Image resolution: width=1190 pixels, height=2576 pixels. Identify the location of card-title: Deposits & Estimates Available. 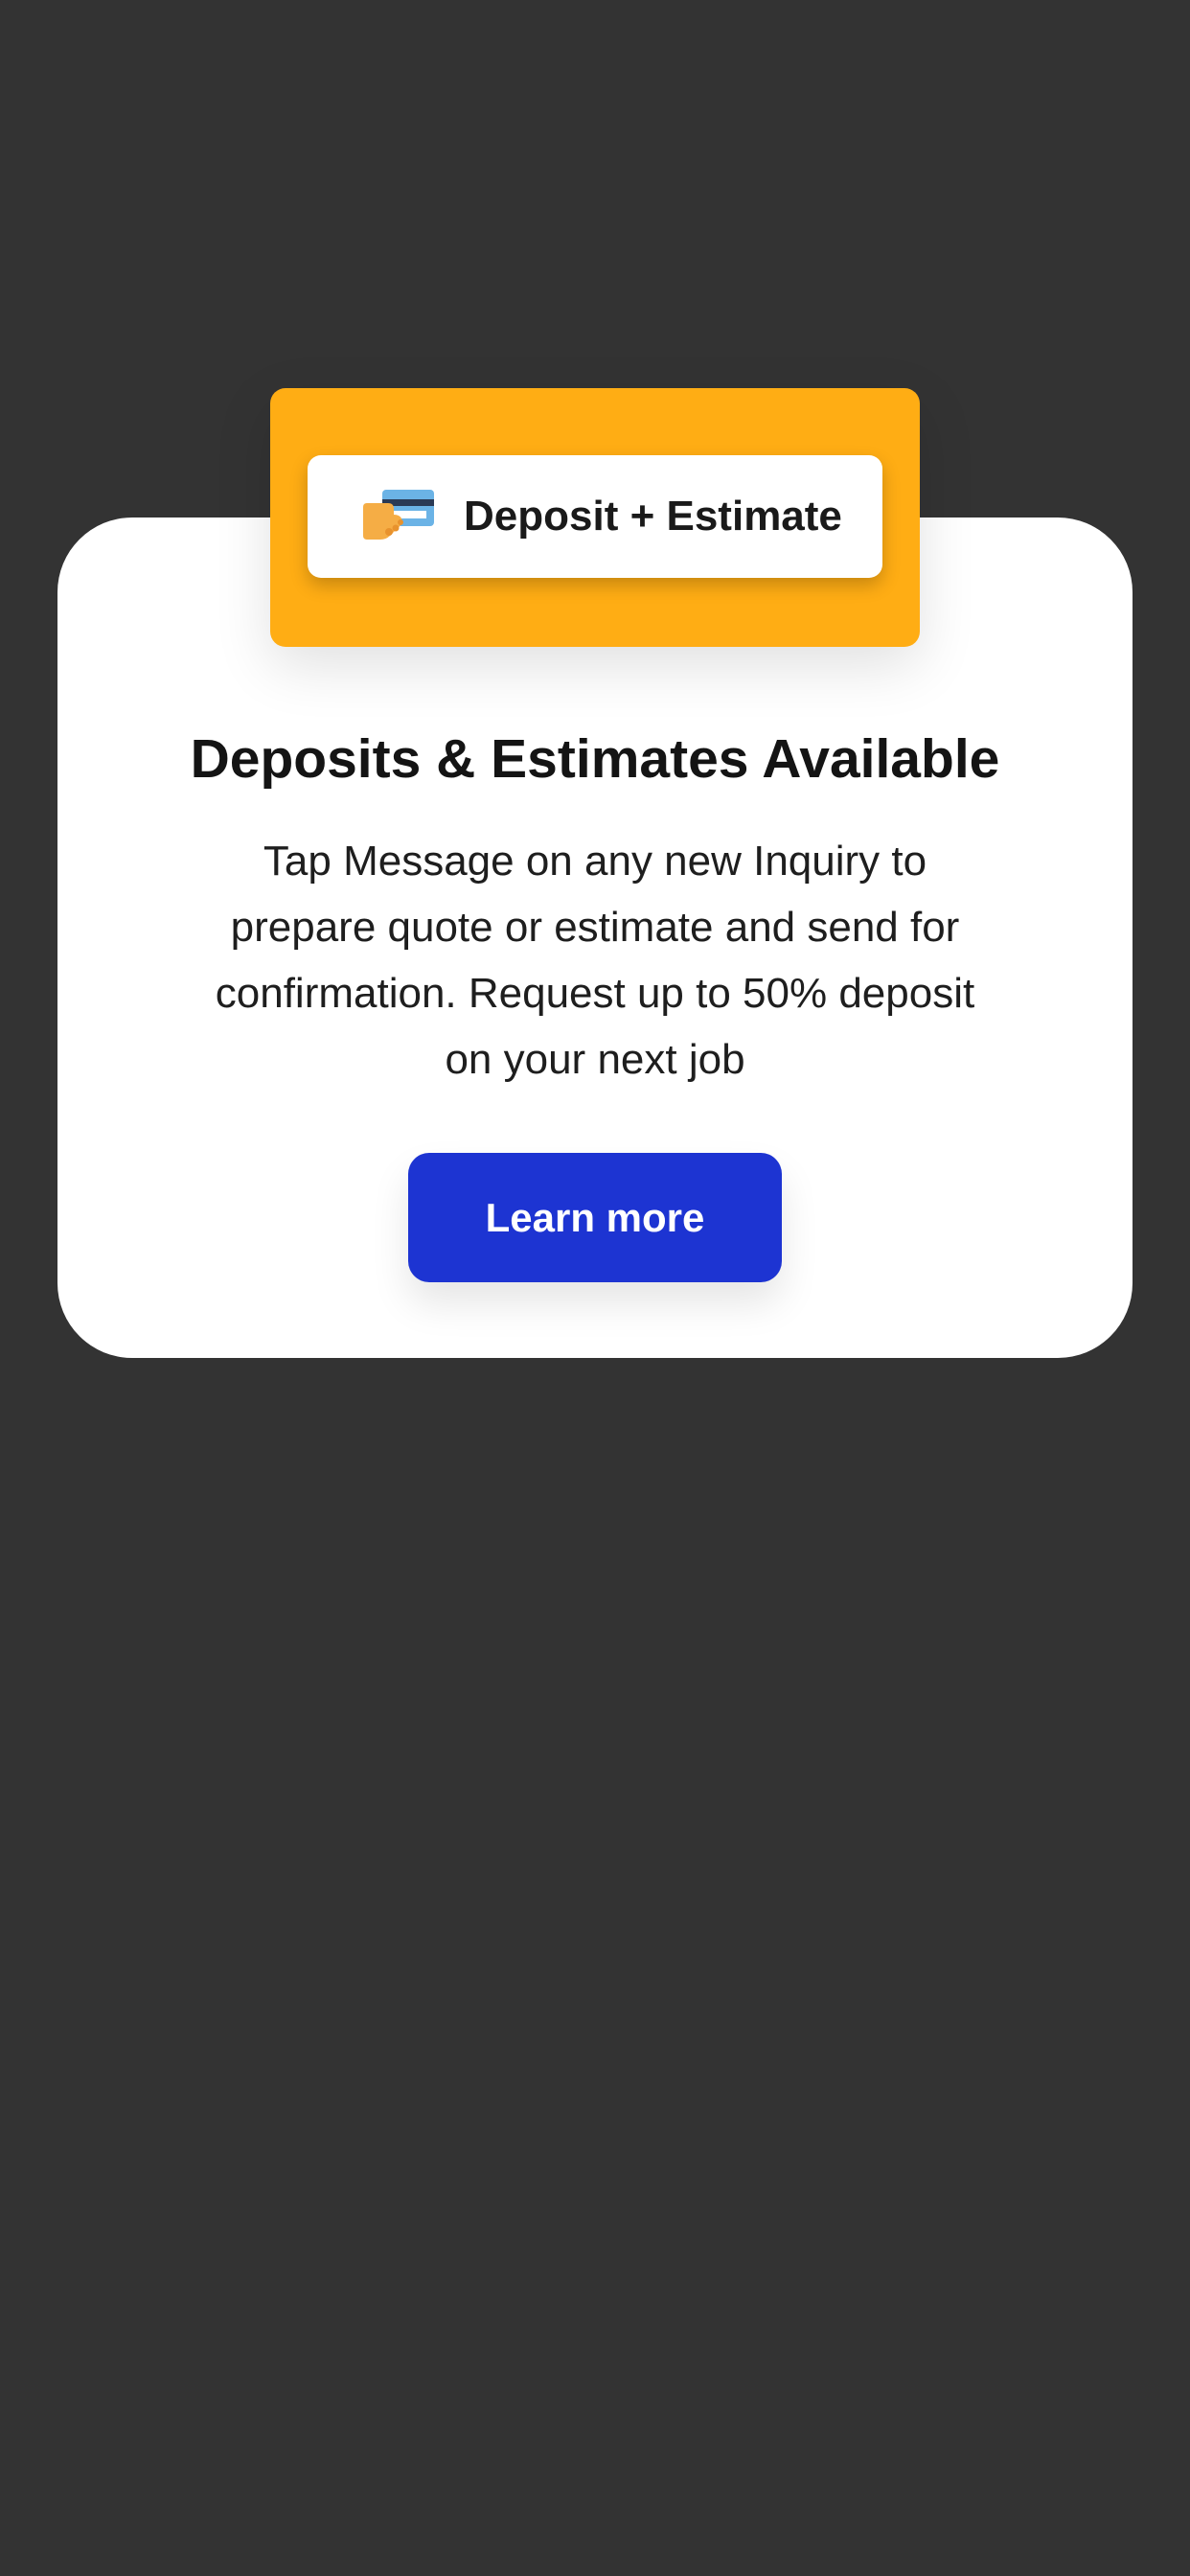
(595, 759).